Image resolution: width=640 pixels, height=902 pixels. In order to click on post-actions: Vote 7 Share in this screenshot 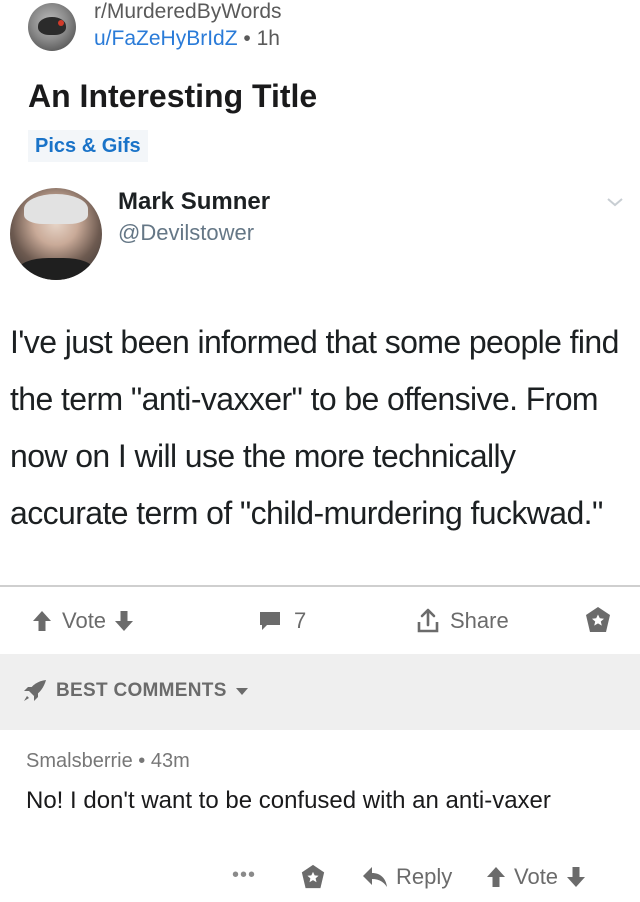, I will do `click(320, 621)`.